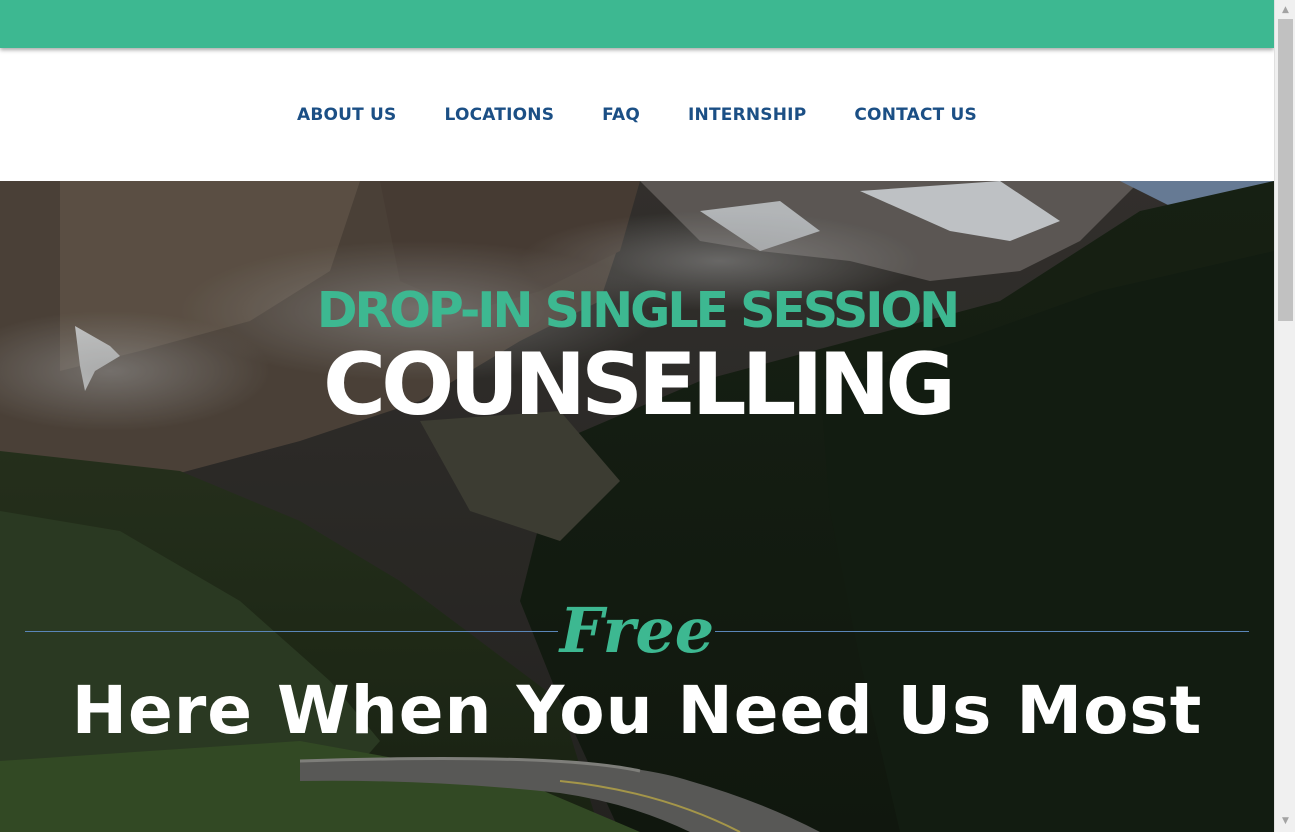 This screenshot has height=832, width=1295. Describe the element at coordinates (915, 115) in the screenshot. I see `nav-contact-us: CONTACT US` at that location.